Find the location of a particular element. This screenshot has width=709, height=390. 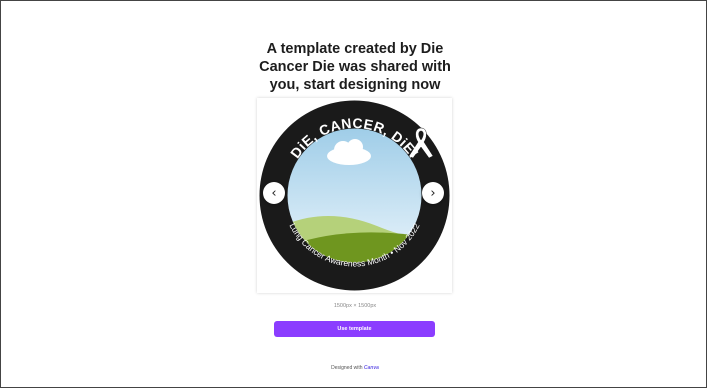

chevron-left-icon: ‹ is located at coordinates (274, 193).